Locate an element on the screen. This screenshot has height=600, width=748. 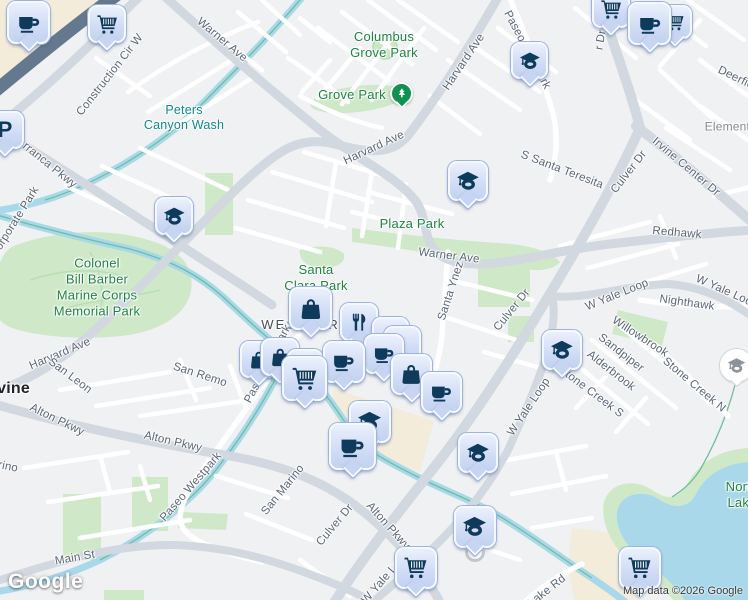
shopping-bag-marker is located at coordinates (310, 308).